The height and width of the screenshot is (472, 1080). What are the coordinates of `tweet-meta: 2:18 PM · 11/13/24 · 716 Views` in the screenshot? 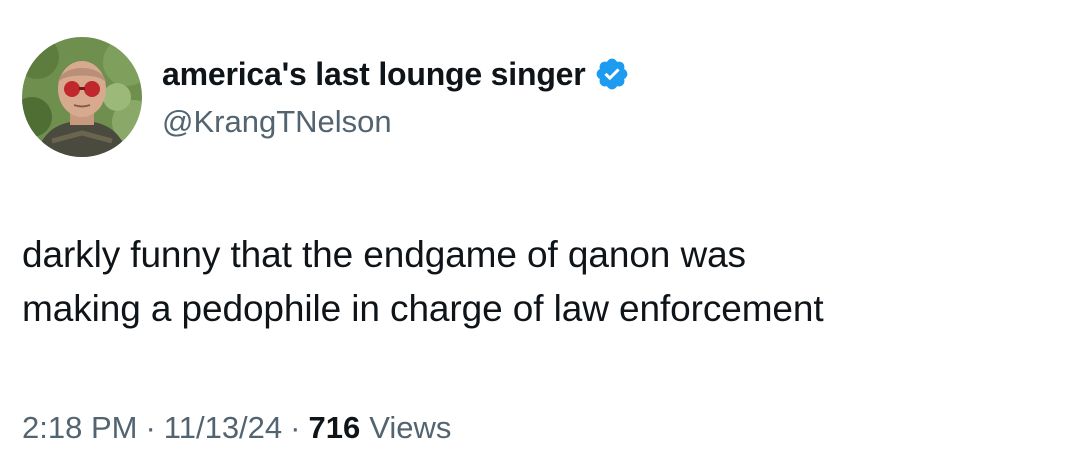 It's located at (236, 428).